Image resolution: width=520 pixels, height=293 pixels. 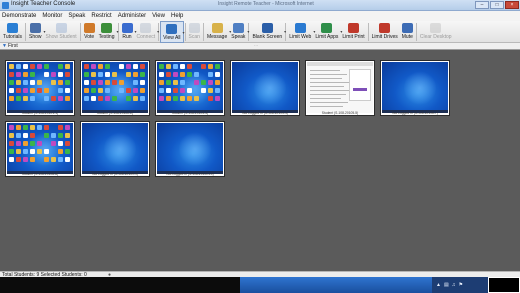 I want to click on toolbar-message-button: Message ▾, so click(x=218, y=32).